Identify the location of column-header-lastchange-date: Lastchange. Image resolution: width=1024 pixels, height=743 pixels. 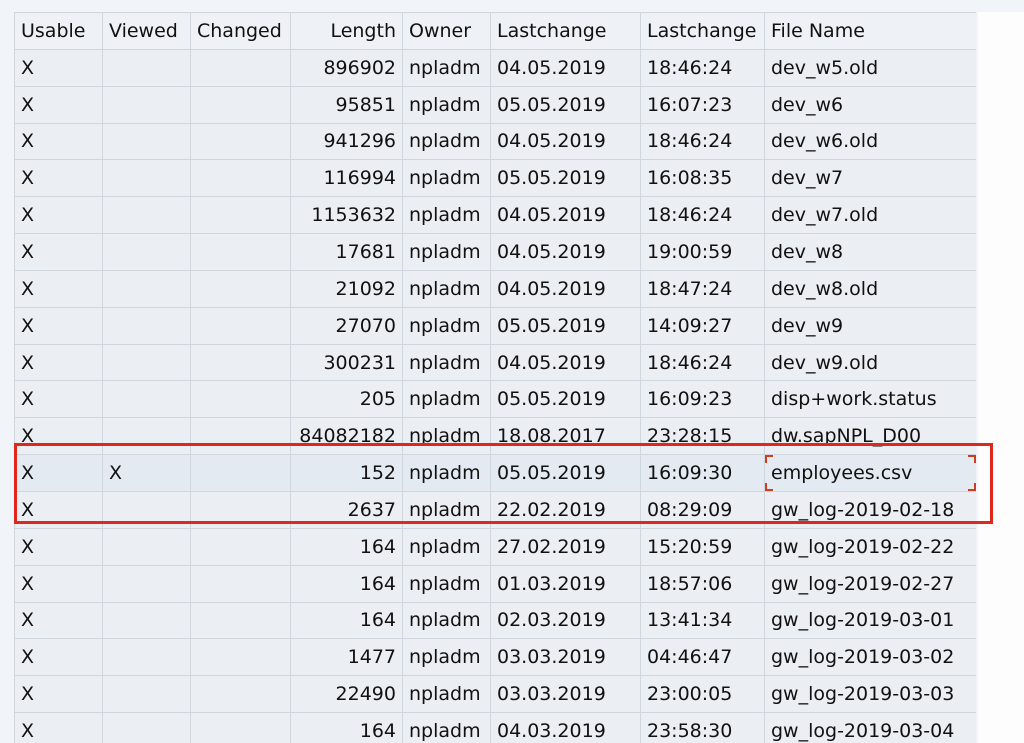
(565, 31).